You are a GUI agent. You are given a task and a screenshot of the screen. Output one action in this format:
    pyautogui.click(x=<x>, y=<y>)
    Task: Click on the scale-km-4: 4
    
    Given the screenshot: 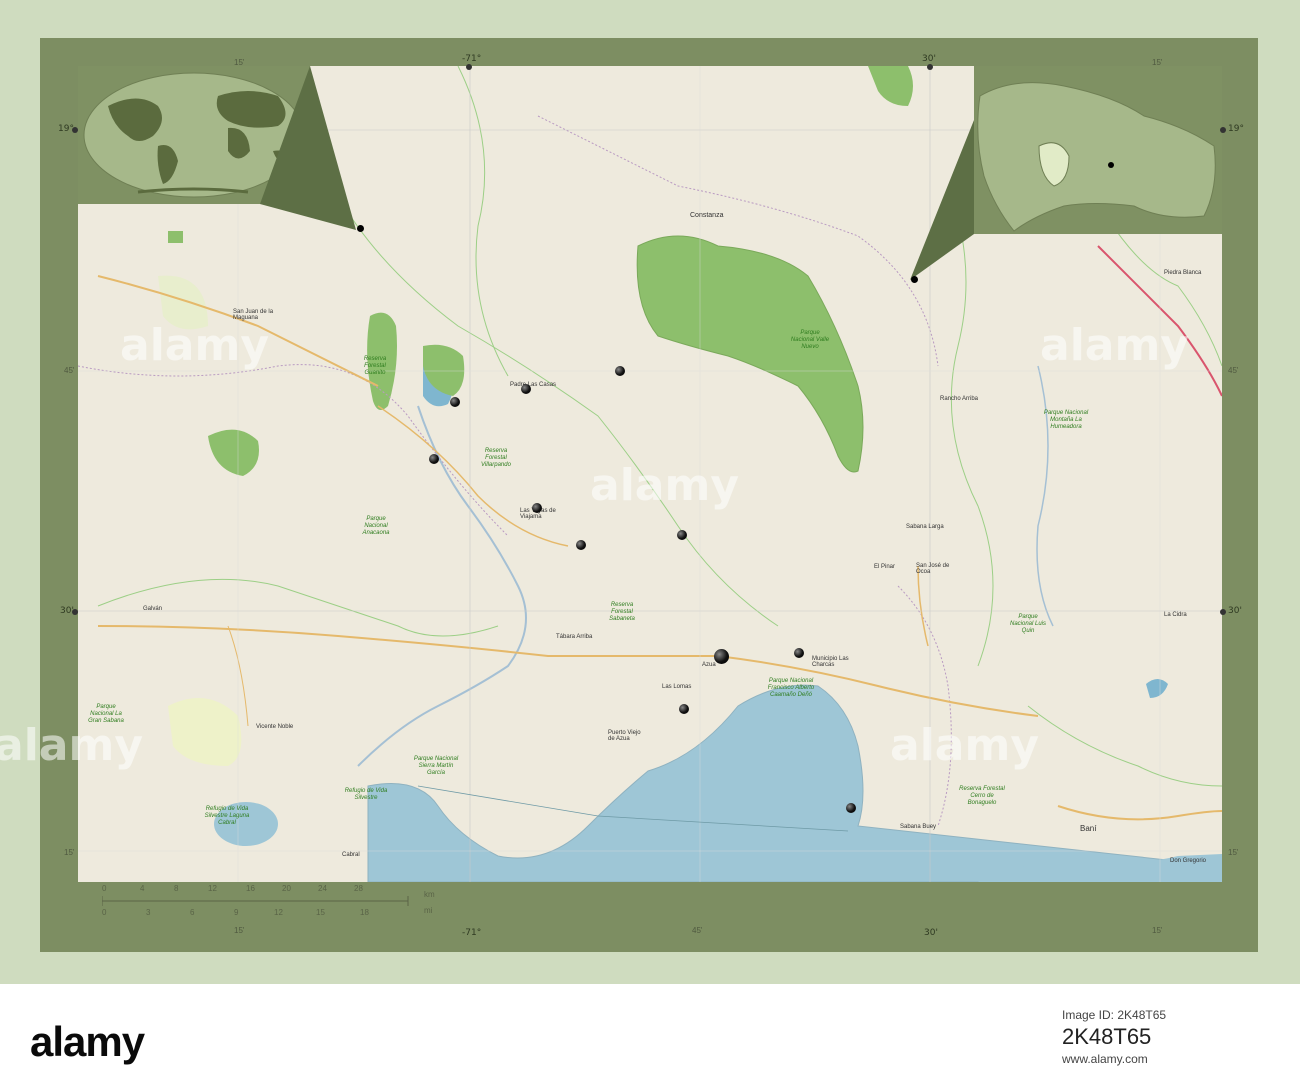 What is the action you would take?
    pyautogui.click(x=142, y=888)
    